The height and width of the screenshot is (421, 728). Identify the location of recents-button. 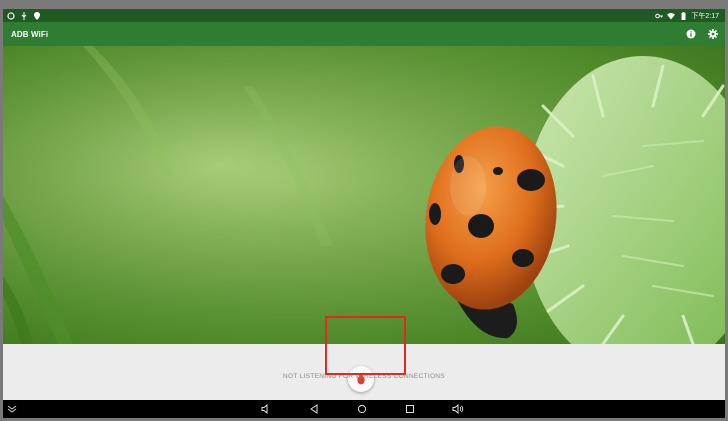
(410, 409).